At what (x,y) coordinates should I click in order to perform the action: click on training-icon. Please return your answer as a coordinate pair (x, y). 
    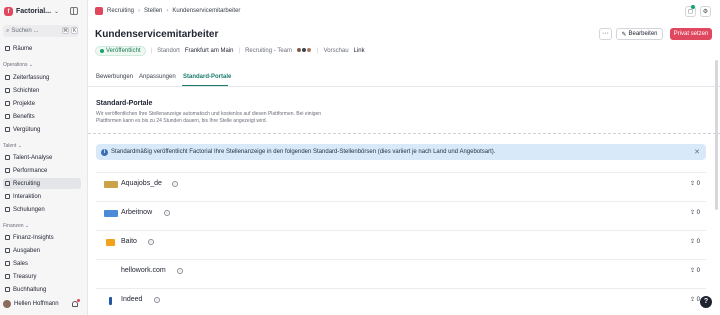
    Looking at the image, I should click on (7, 209).